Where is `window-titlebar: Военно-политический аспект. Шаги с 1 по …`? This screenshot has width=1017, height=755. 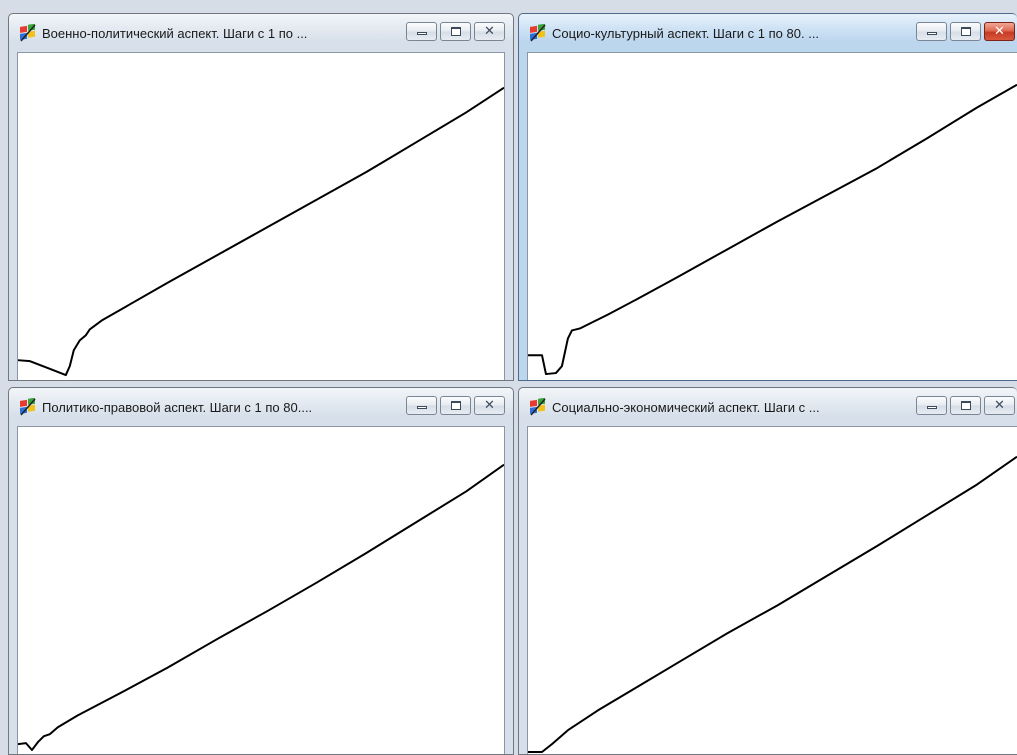 window-titlebar: Военно-политический аспект. Шаги с 1 по … is located at coordinates (261, 33).